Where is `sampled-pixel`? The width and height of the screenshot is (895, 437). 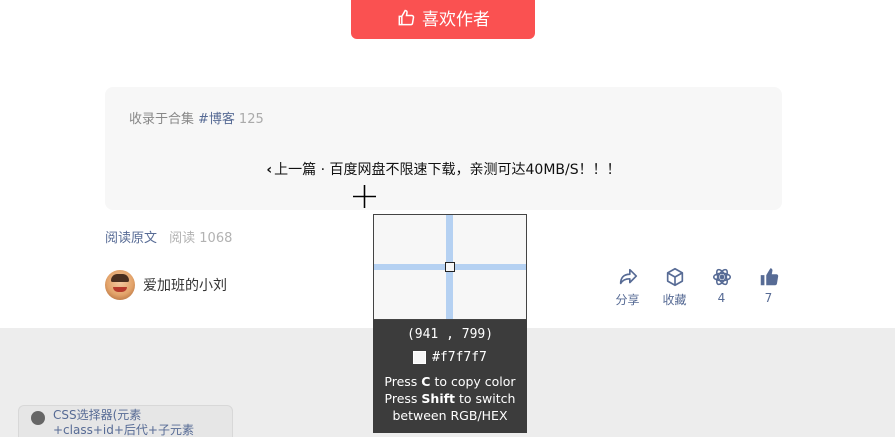
sampled-pixel is located at coordinates (450, 267).